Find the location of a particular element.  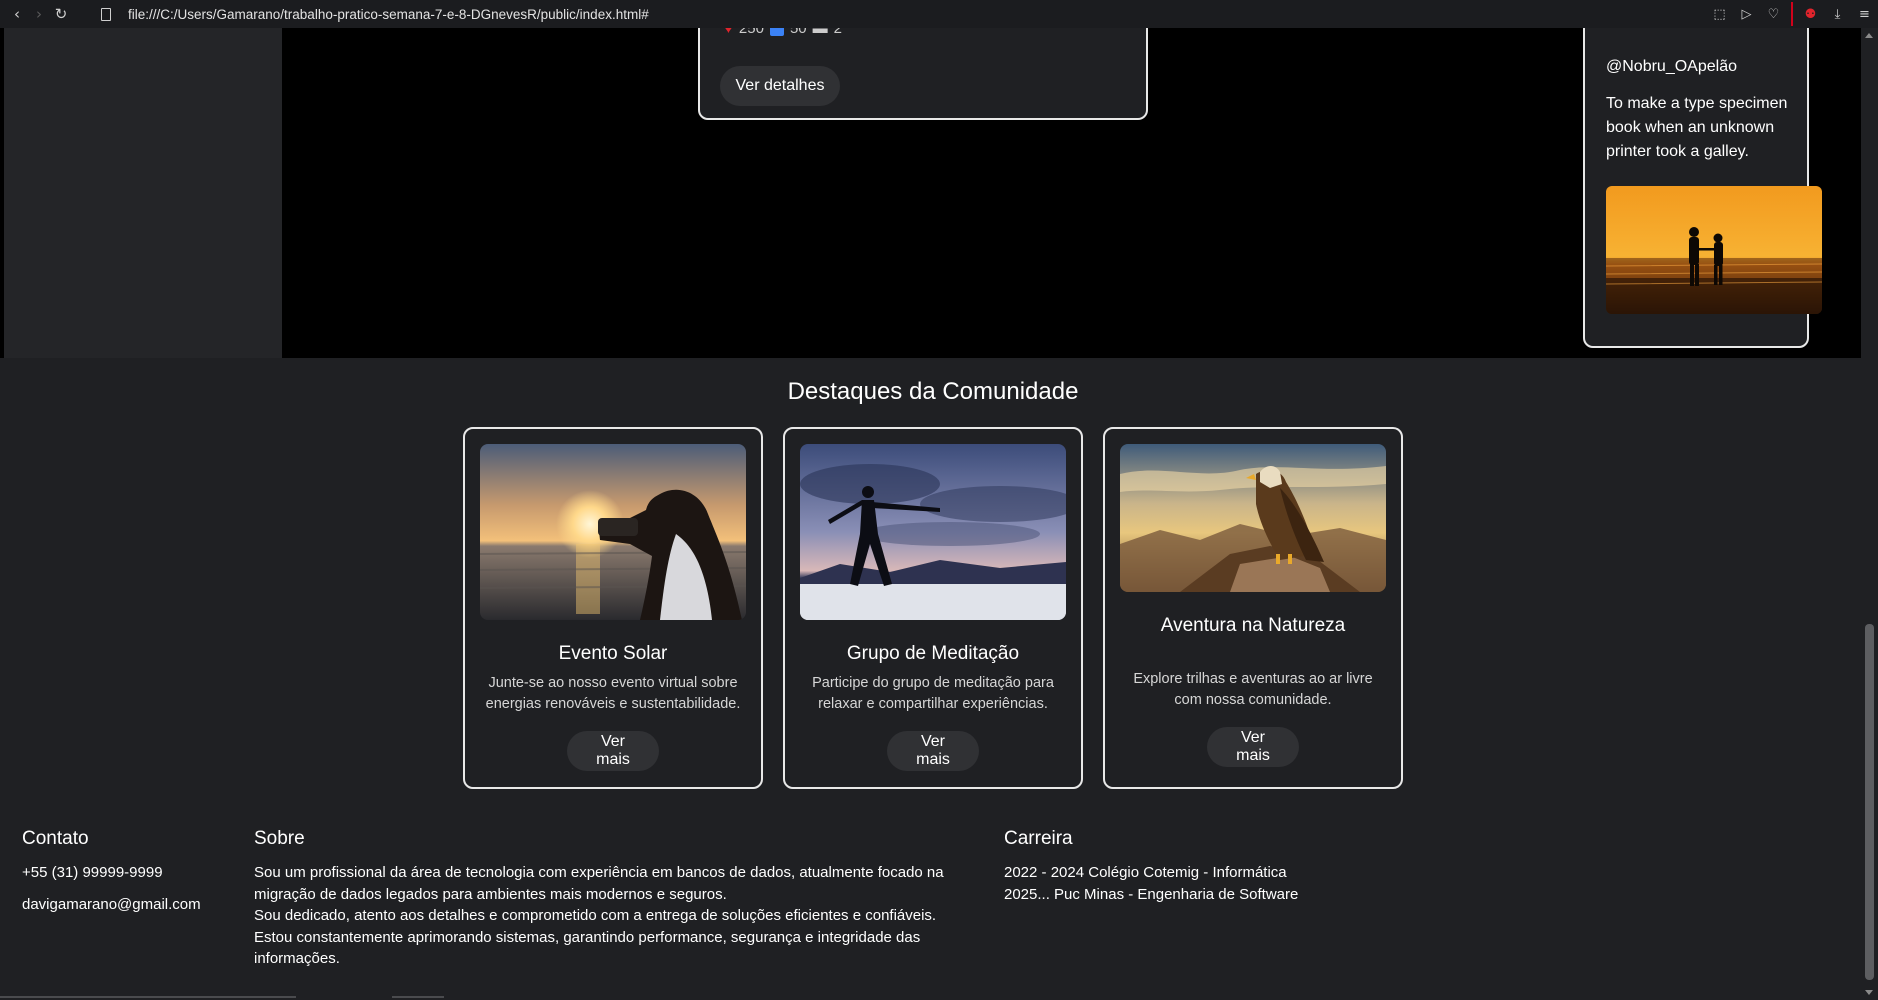

card-title: Aventura na Natureza is located at coordinates (1253, 625).